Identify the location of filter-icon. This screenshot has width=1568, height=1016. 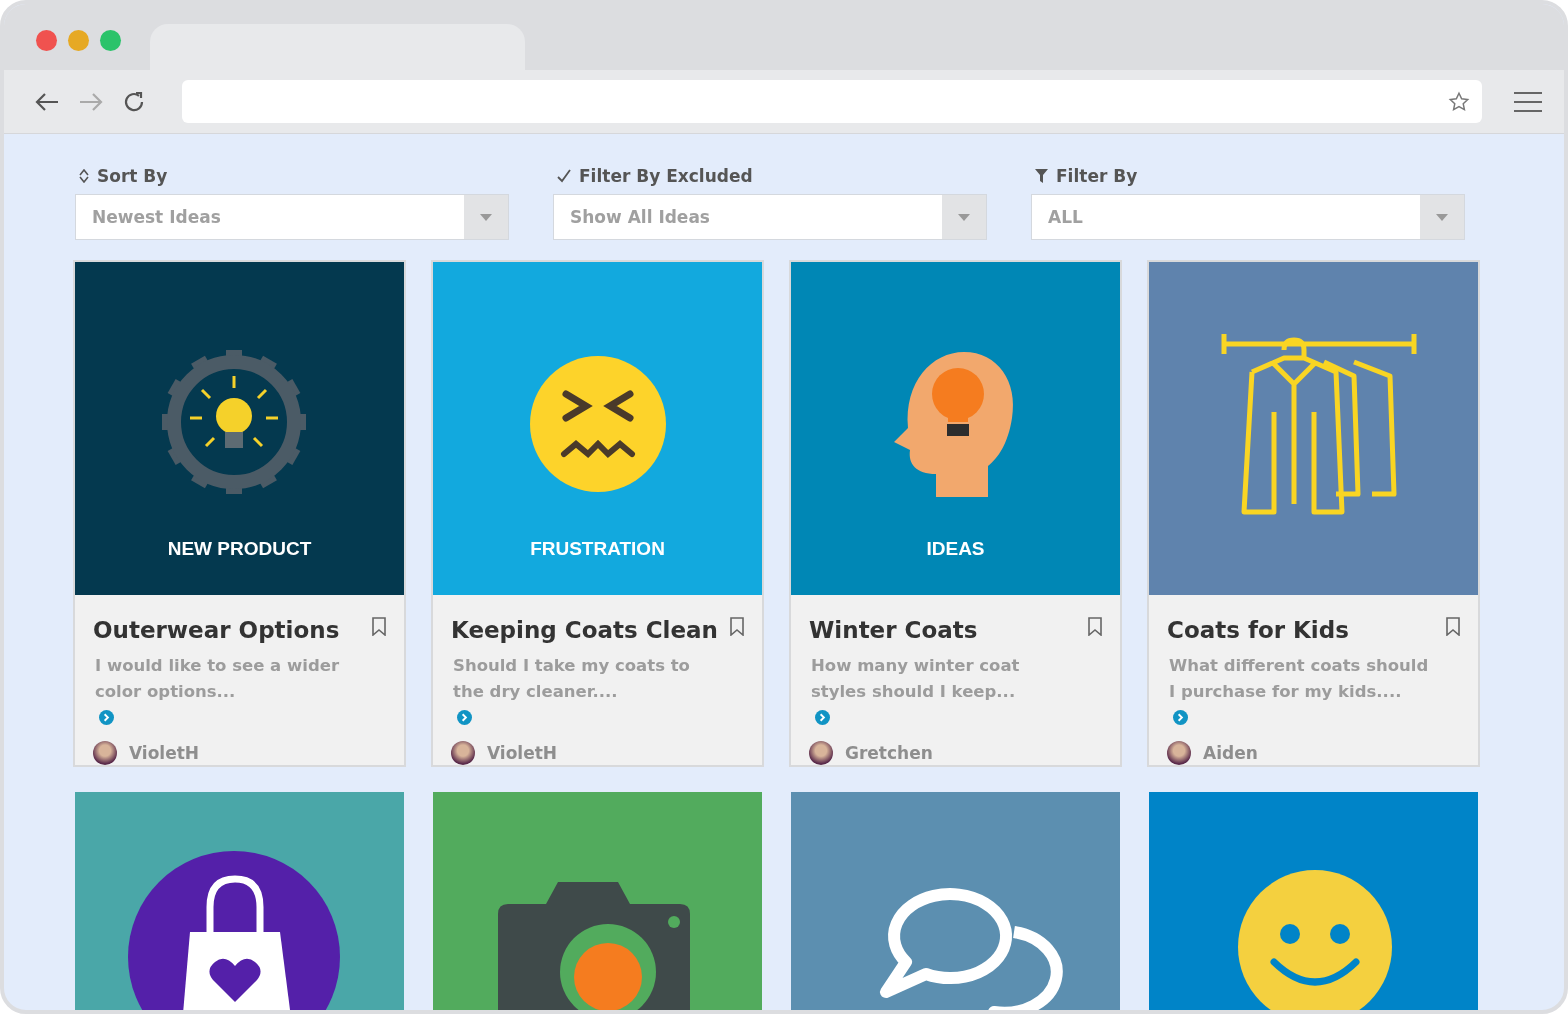
(1041, 176).